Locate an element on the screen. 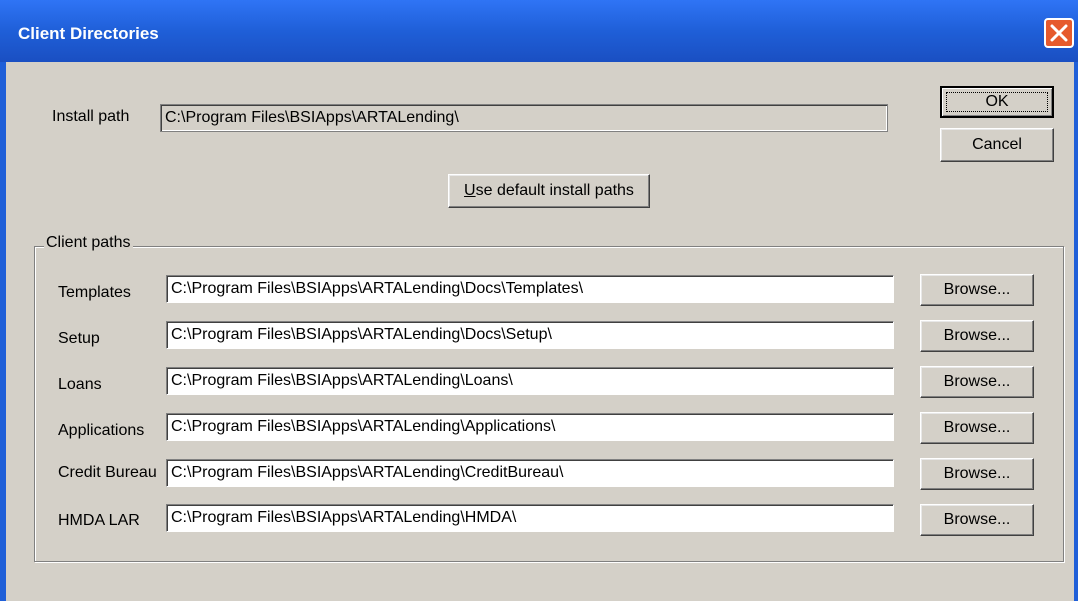 This screenshot has height=601, width=1078. install-path-label: Install path is located at coordinates (91, 116).